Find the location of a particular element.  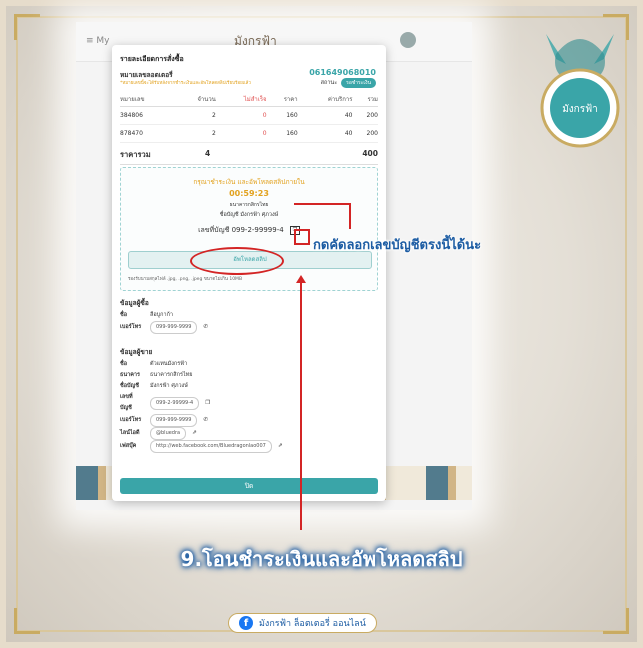

status-label: สถานะ is located at coordinates (329, 83).